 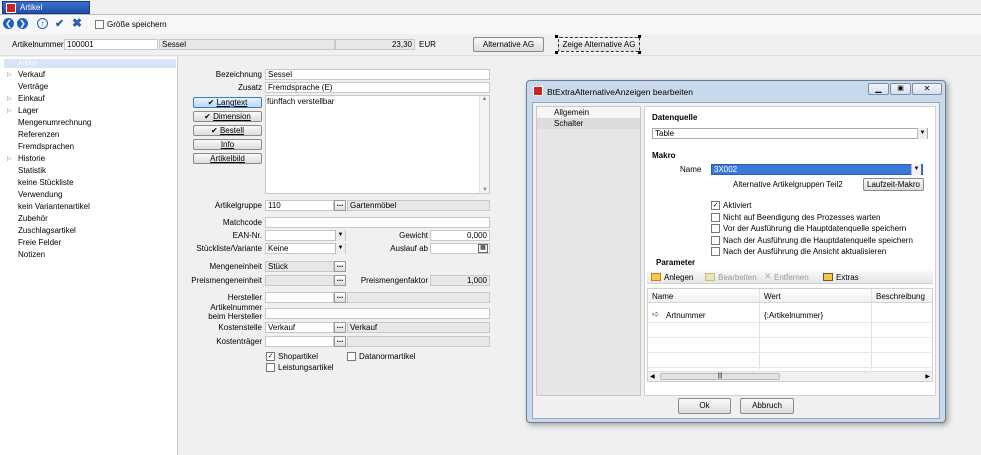 What do you see at coordinates (32, 171) in the screenshot?
I see `sidebar-item: Statistik` at bounding box center [32, 171].